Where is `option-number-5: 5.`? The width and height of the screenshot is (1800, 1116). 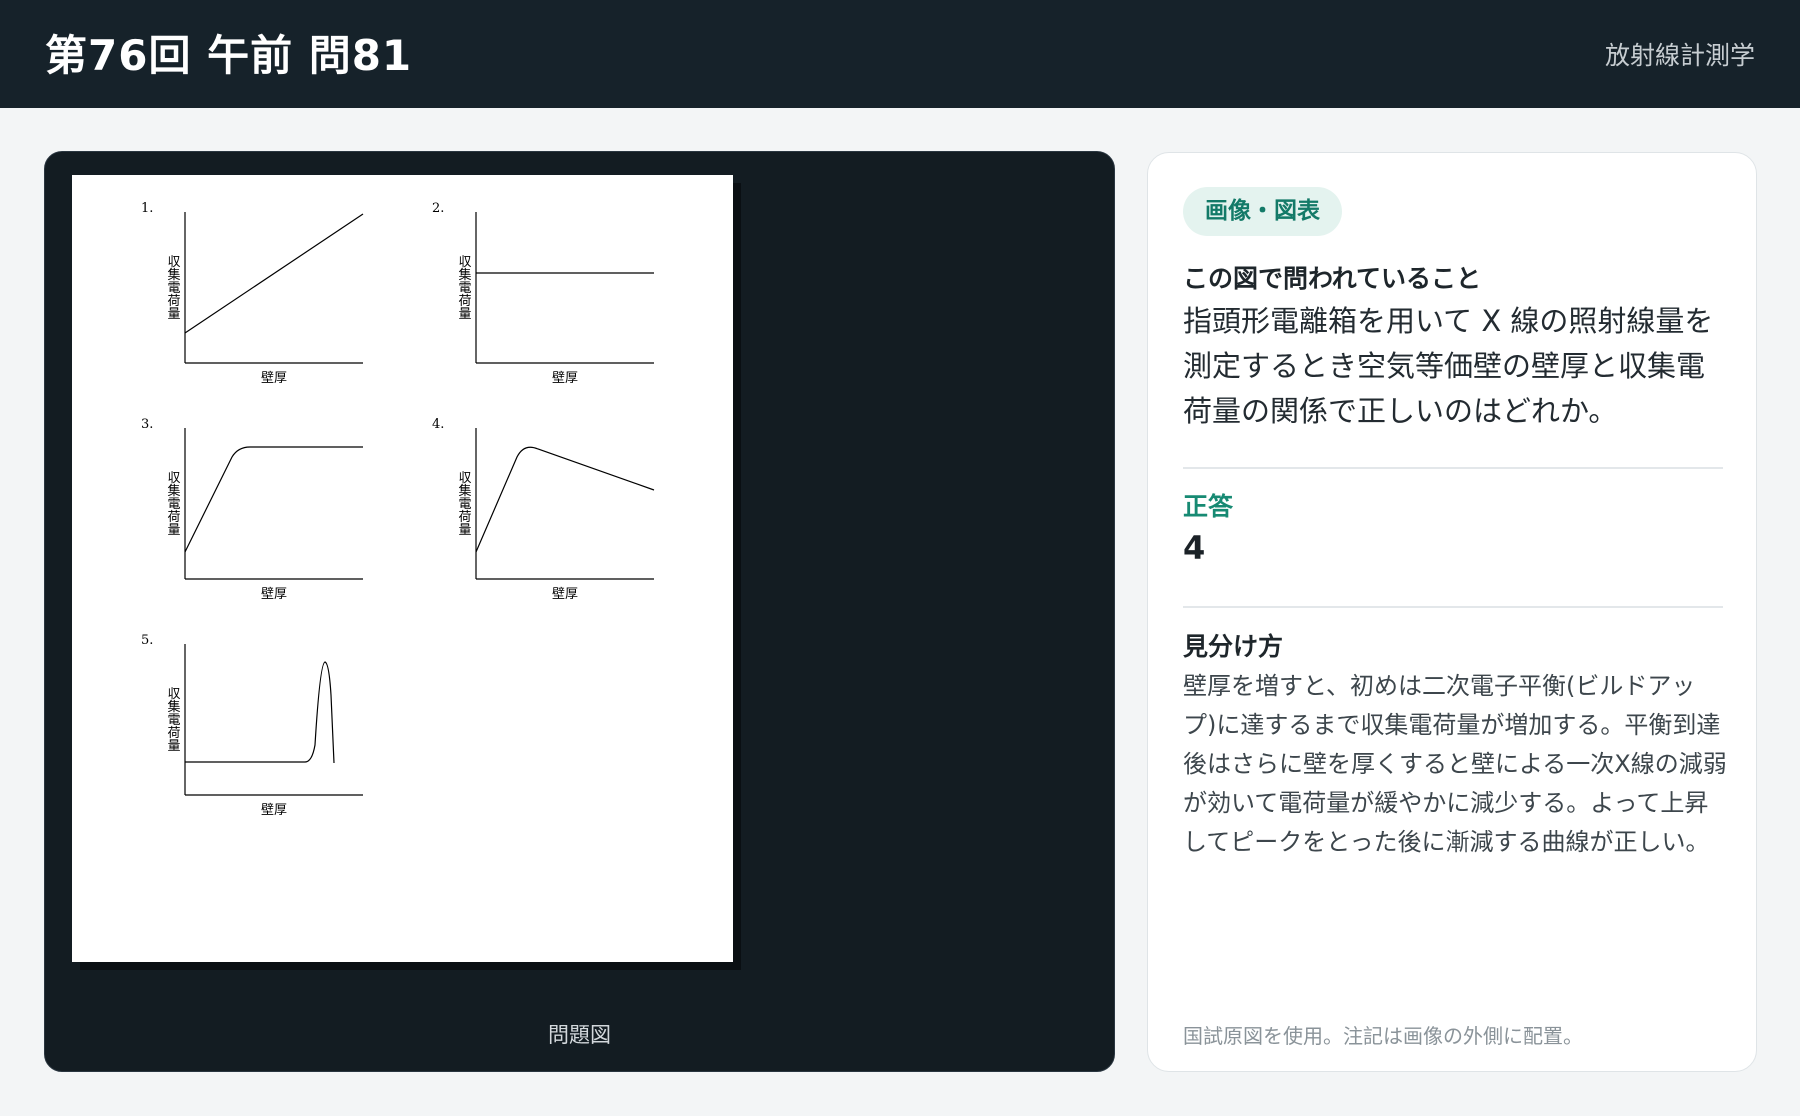
option-number-5: 5. is located at coordinates (147, 640).